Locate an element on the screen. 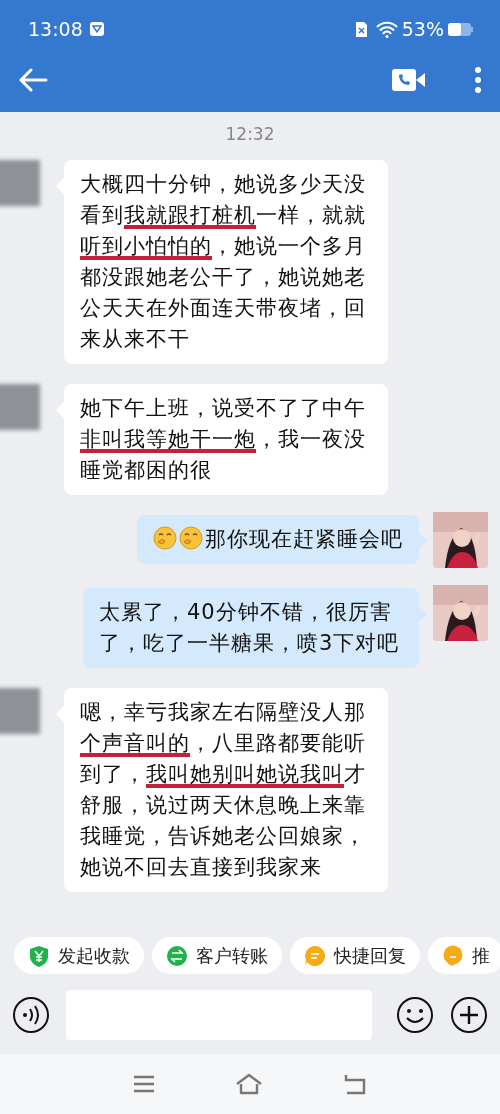 Image resolution: width=500 pixels, height=1114 pixels. timestamp-text: 12:32 is located at coordinates (250, 134).